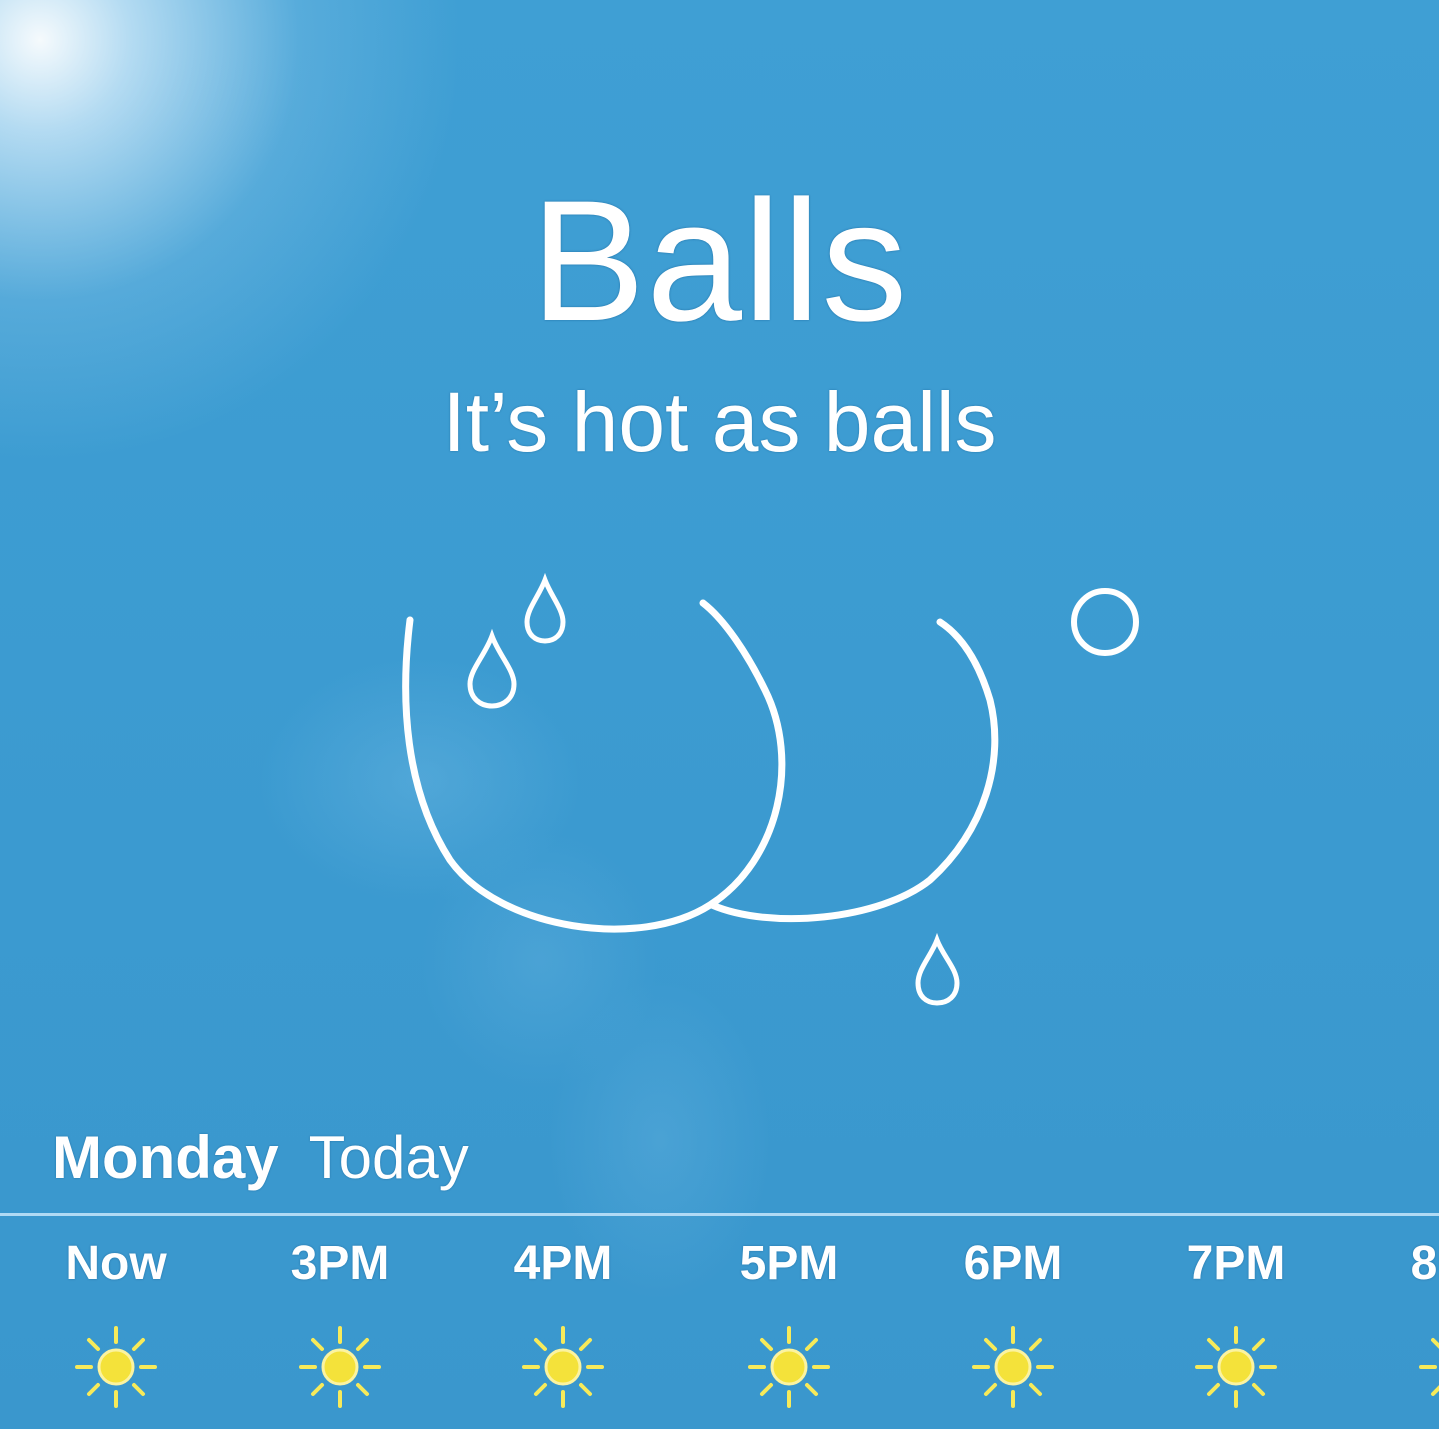  I want to click on hour-time: 7PM, so click(1236, 1265).